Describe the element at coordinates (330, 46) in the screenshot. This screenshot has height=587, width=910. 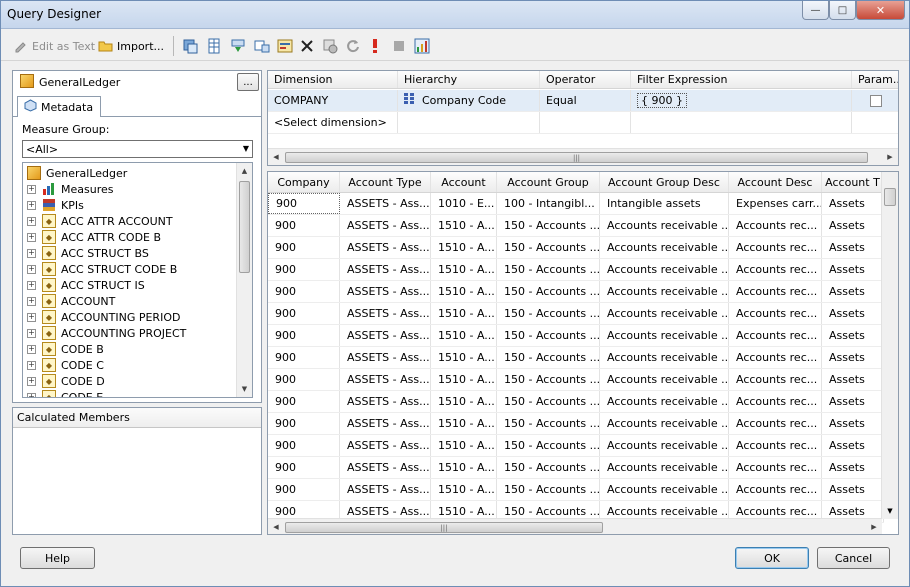
I see `prepare-query-button` at that location.